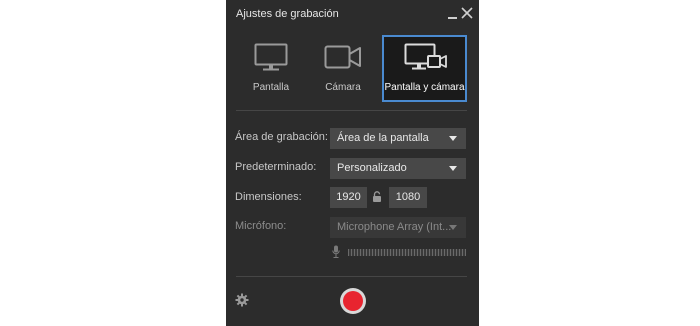  Describe the element at coordinates (453, 14) in the screenshot. I see `minimize-button` at that location.